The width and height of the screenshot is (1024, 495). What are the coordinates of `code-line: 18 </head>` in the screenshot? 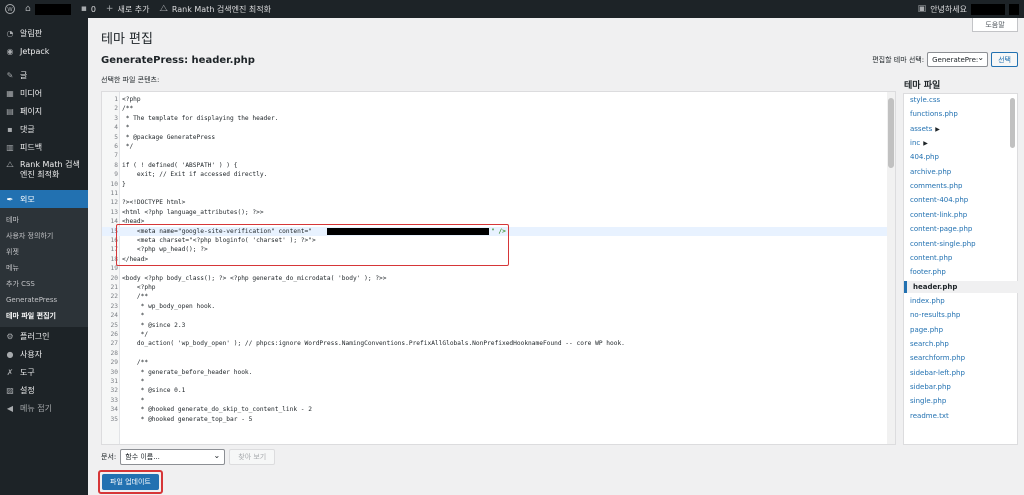 It's located at (498, 259).